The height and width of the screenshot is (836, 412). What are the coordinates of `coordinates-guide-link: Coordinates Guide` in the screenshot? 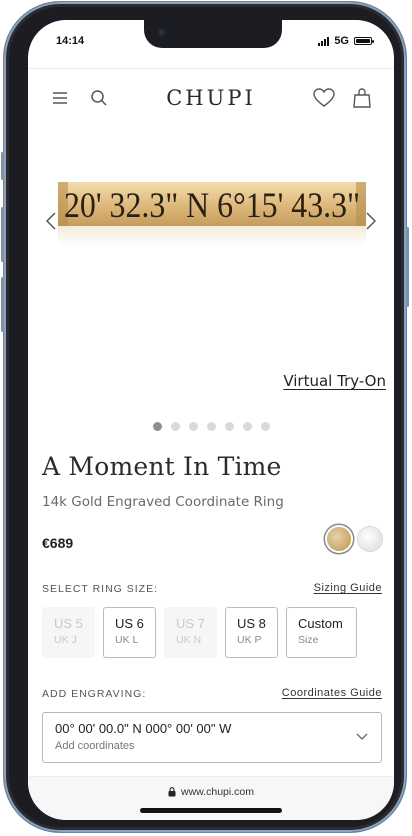 It's located at (332, 693).